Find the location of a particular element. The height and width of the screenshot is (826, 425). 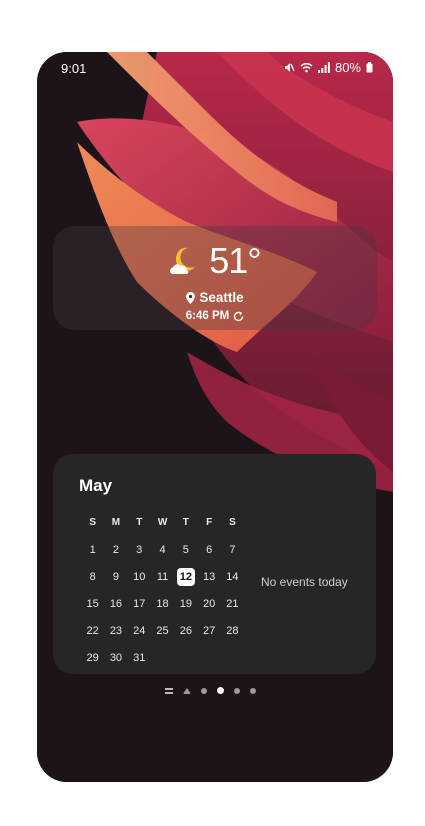

calendar-day: 18 is located at coordinates (162, 604).